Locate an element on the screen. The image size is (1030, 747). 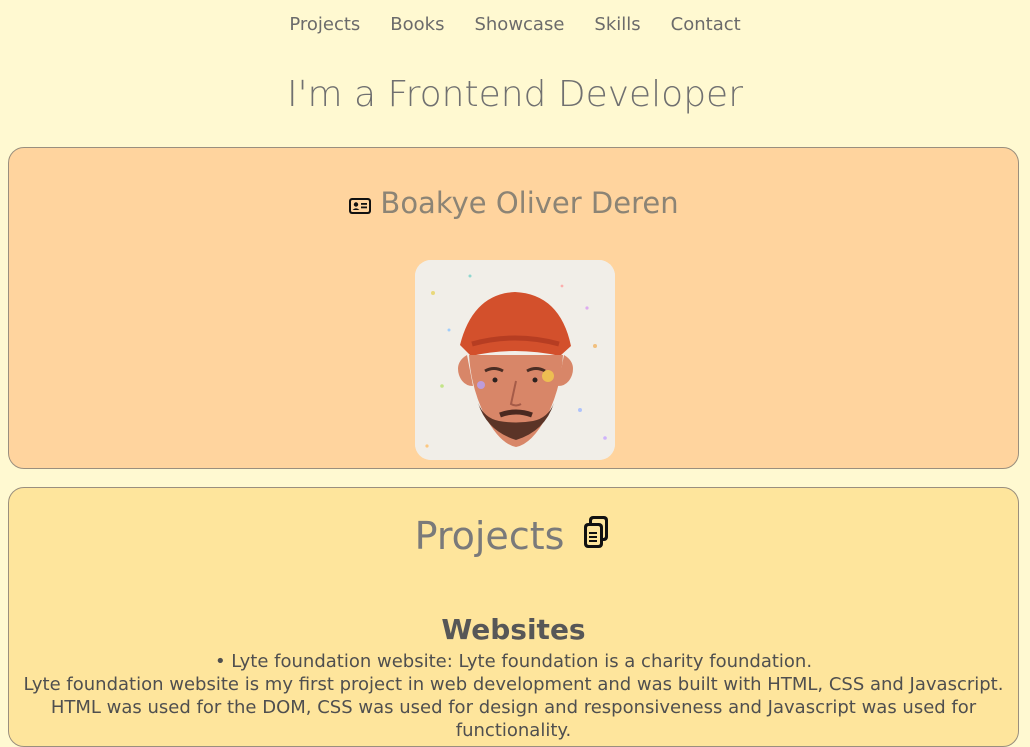
page-title: I'm a Frontend Developer is located at coordinates (515, 94).